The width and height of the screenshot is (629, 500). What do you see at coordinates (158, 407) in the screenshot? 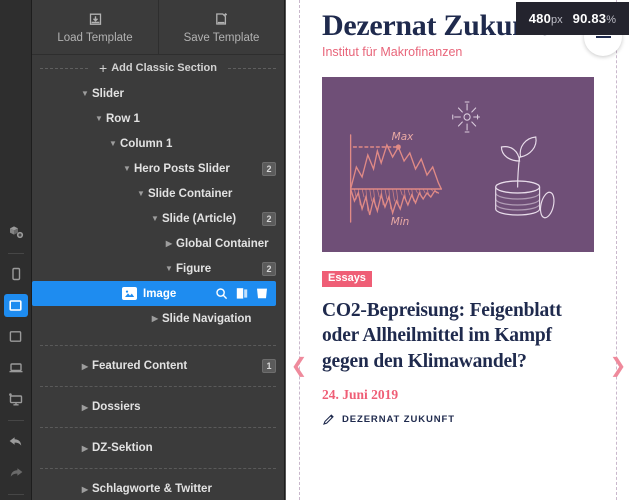
I see `tree-node-dossiers: ▶ Dossiers` at bounding box center [158, 407].